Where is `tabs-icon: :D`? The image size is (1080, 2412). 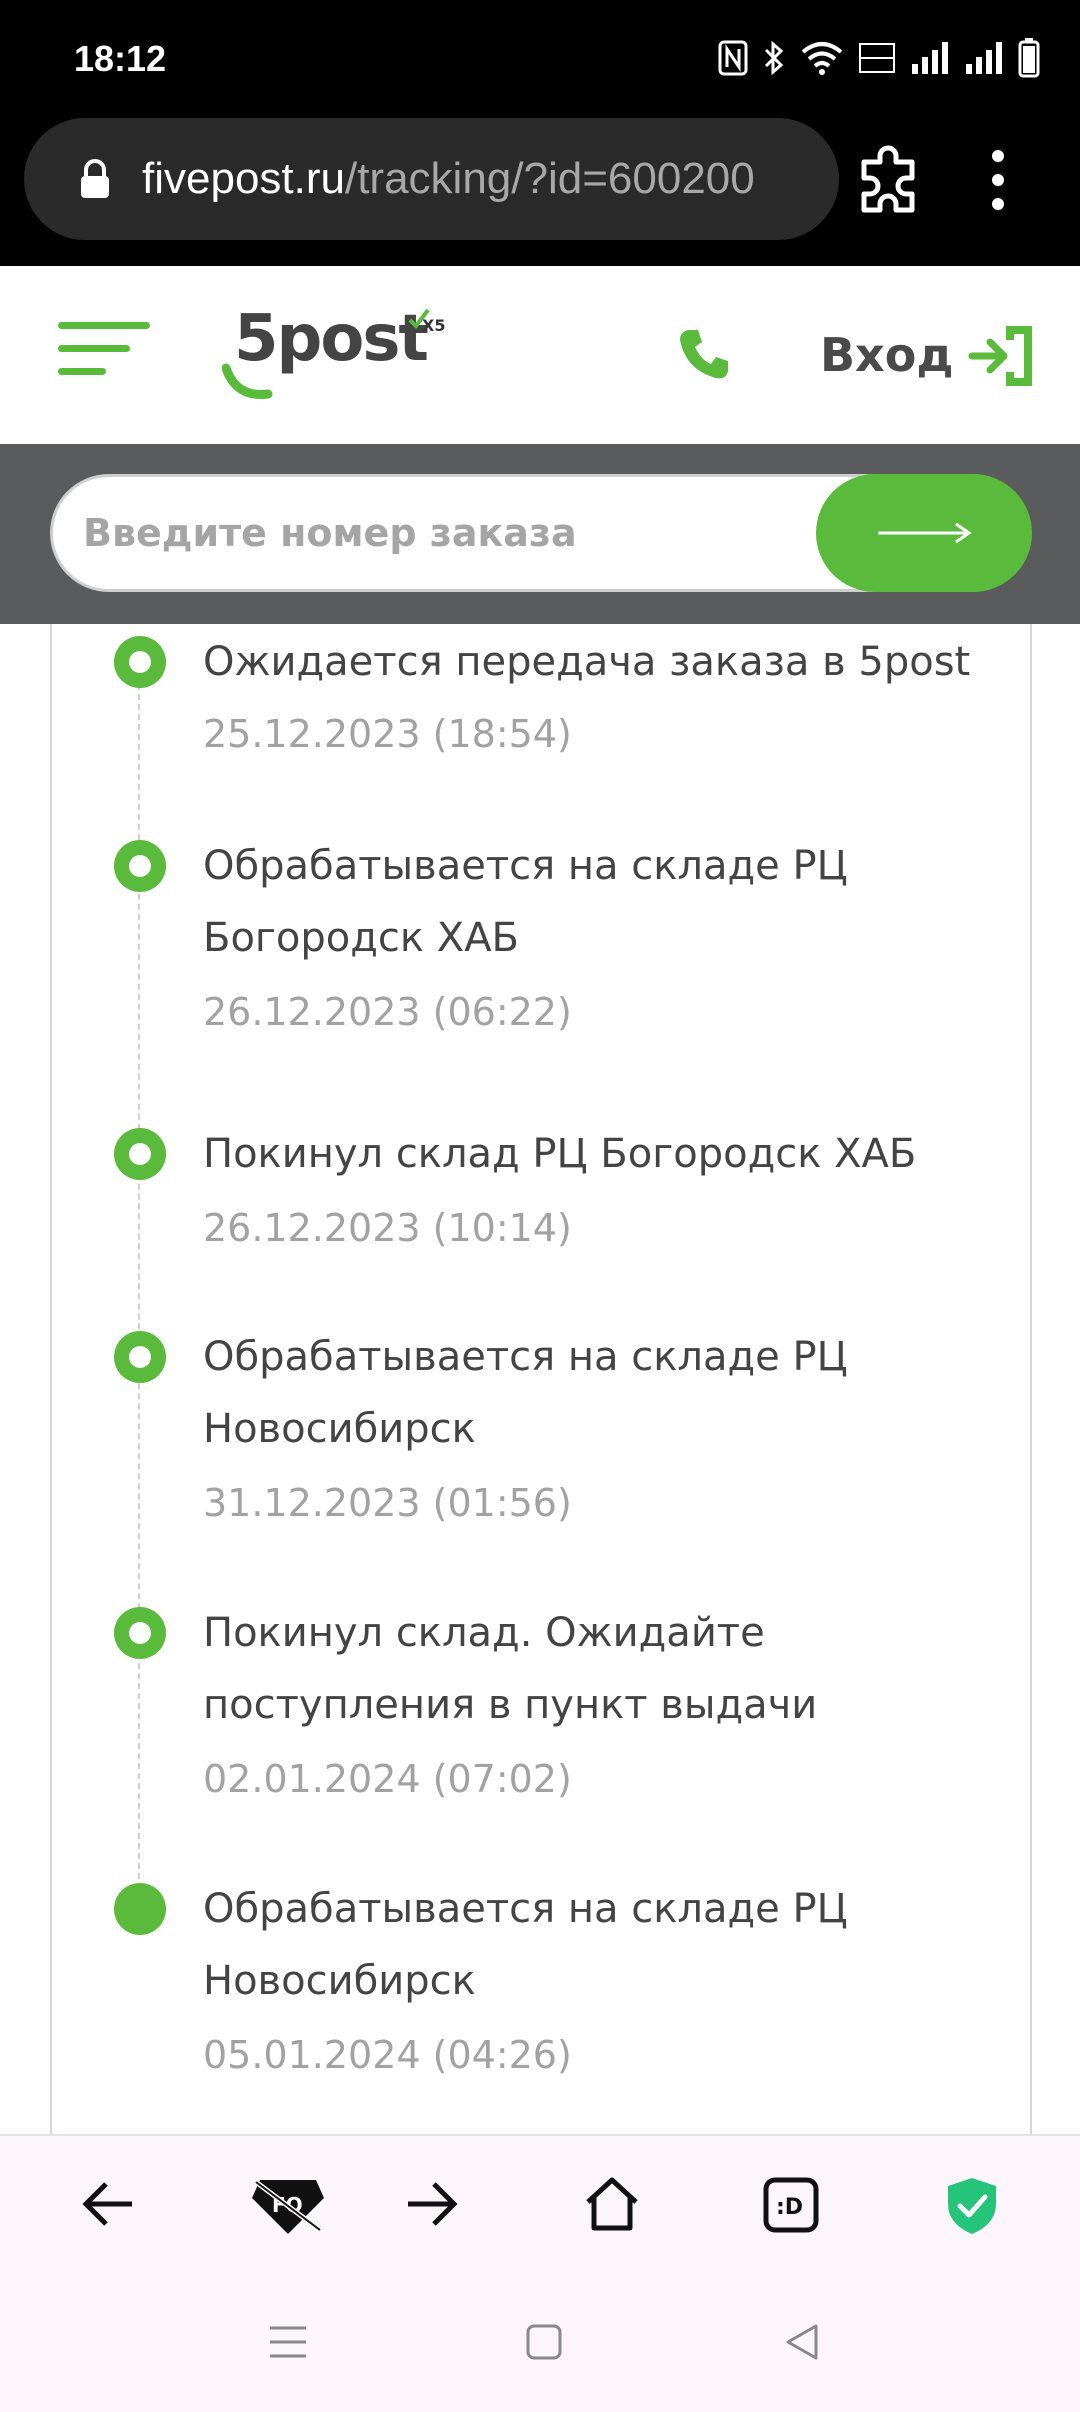 tabs-icon: :D is located at coordinates (791, 2205).